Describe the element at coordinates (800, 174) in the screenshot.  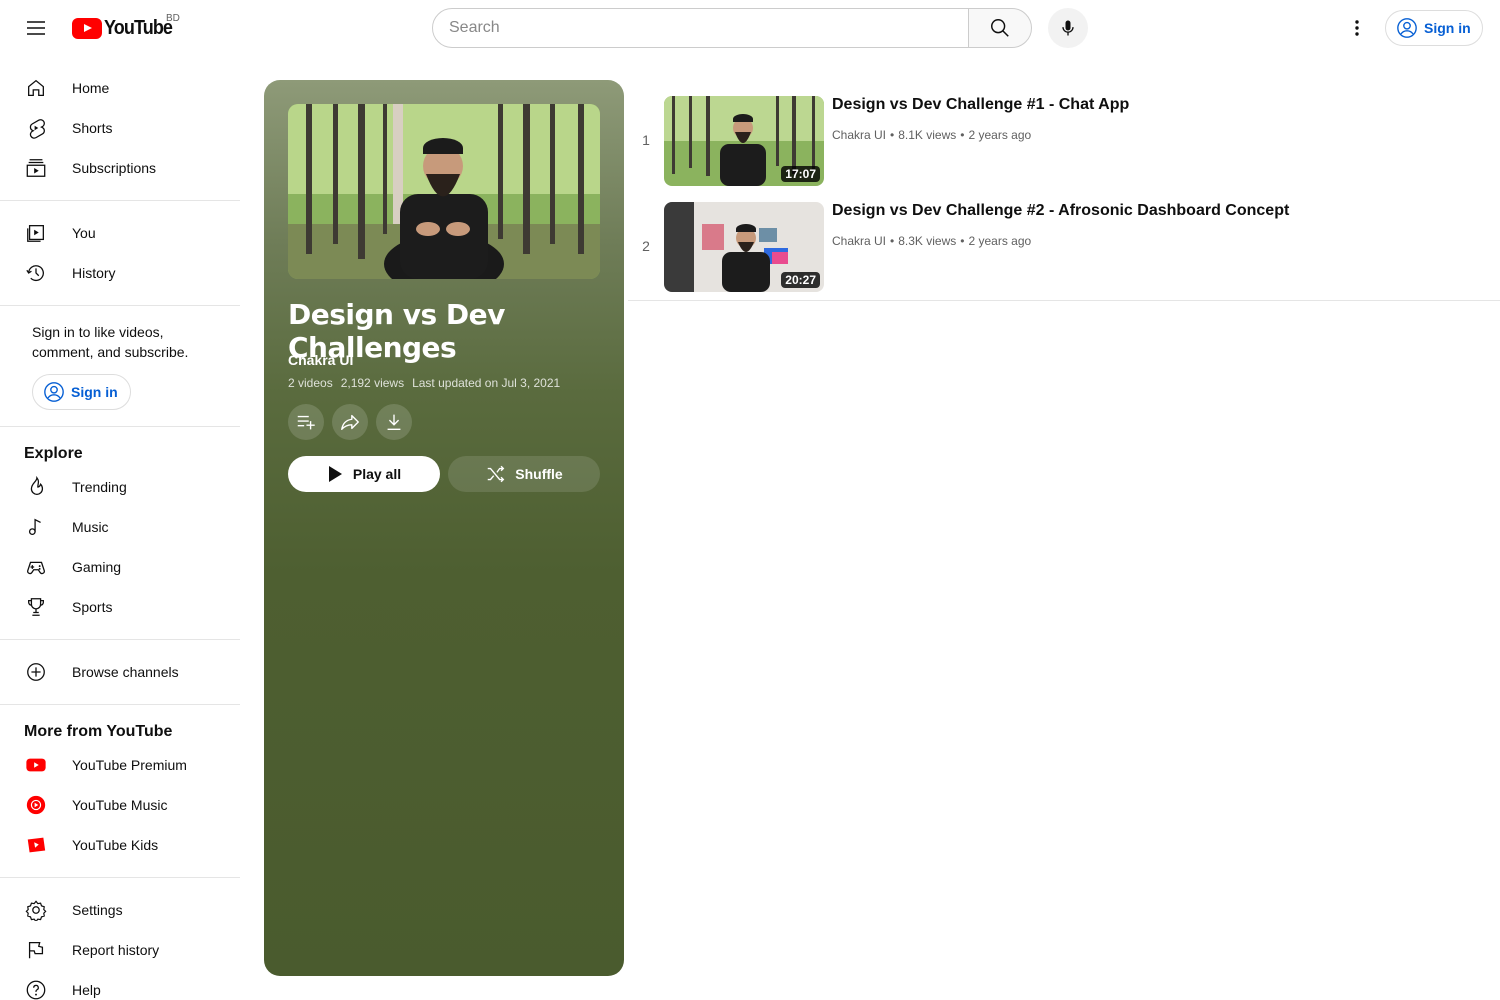
I see `video-duration: 17:07` at that location.